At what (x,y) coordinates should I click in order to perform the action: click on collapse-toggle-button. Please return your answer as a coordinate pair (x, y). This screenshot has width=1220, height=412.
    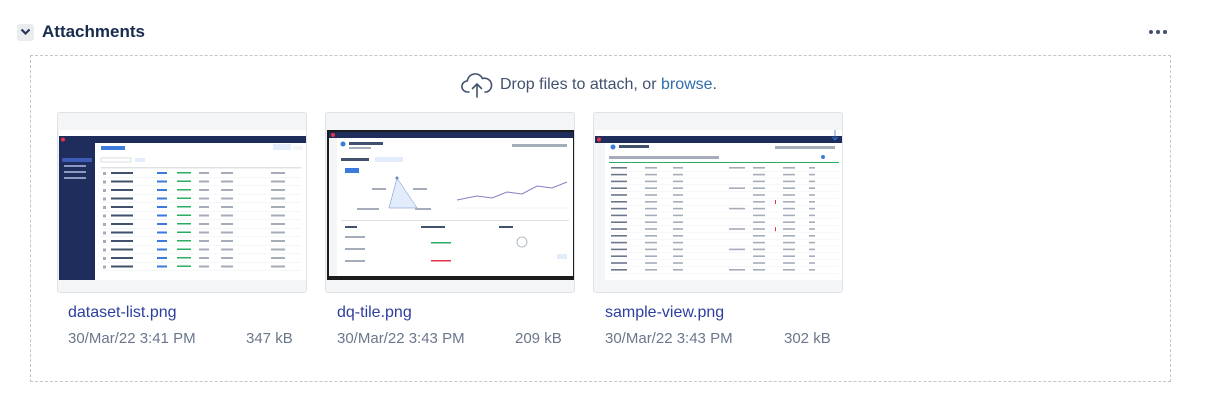
    Looking at the image, I should click on (25, 32).